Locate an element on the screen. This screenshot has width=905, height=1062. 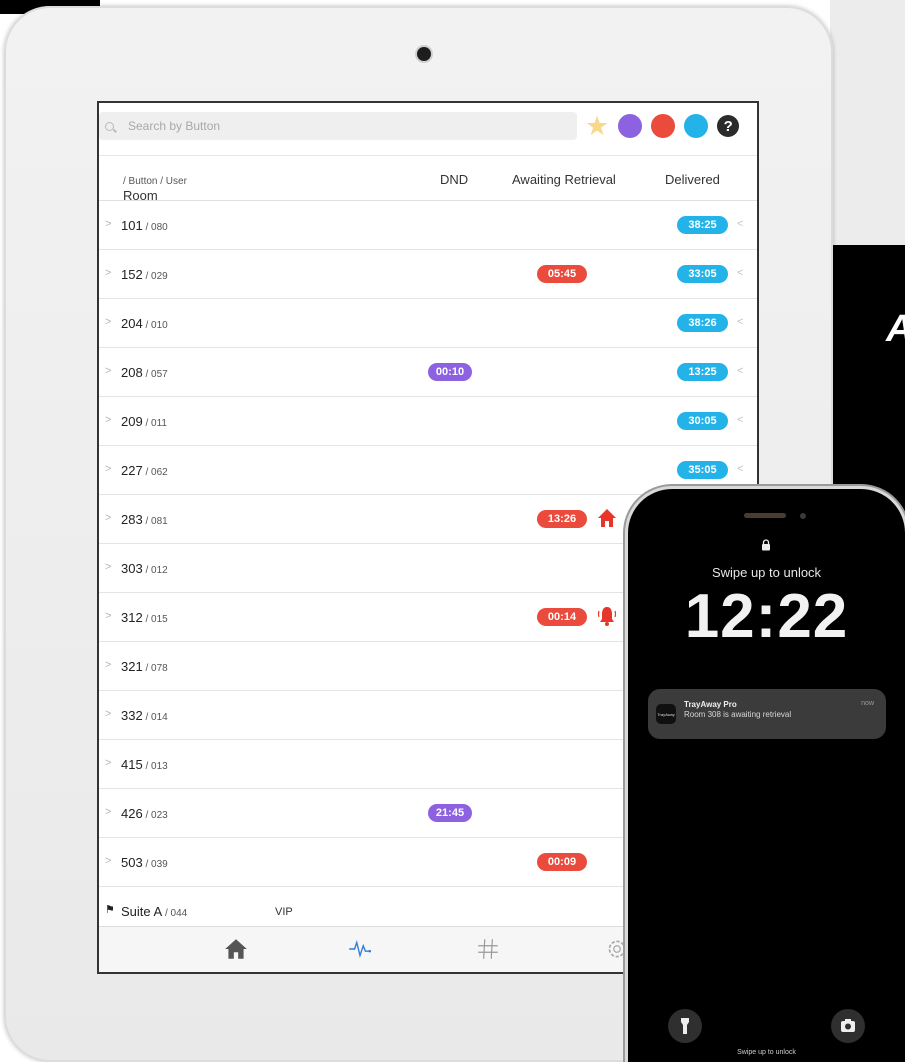
swipe-hint-bottom: Swipe up to unlock is located at coordinates (766, 1052).